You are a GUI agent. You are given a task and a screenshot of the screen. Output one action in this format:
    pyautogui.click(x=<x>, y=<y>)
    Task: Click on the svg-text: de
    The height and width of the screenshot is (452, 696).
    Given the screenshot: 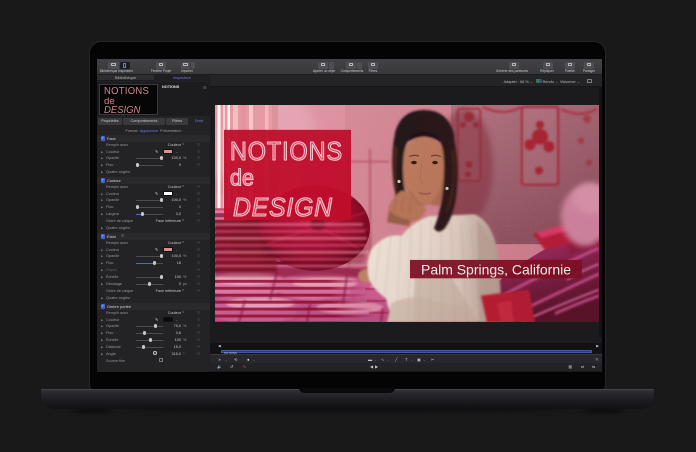 What is the action you would take?
    pyautogui.click(x=242, y=177)
    